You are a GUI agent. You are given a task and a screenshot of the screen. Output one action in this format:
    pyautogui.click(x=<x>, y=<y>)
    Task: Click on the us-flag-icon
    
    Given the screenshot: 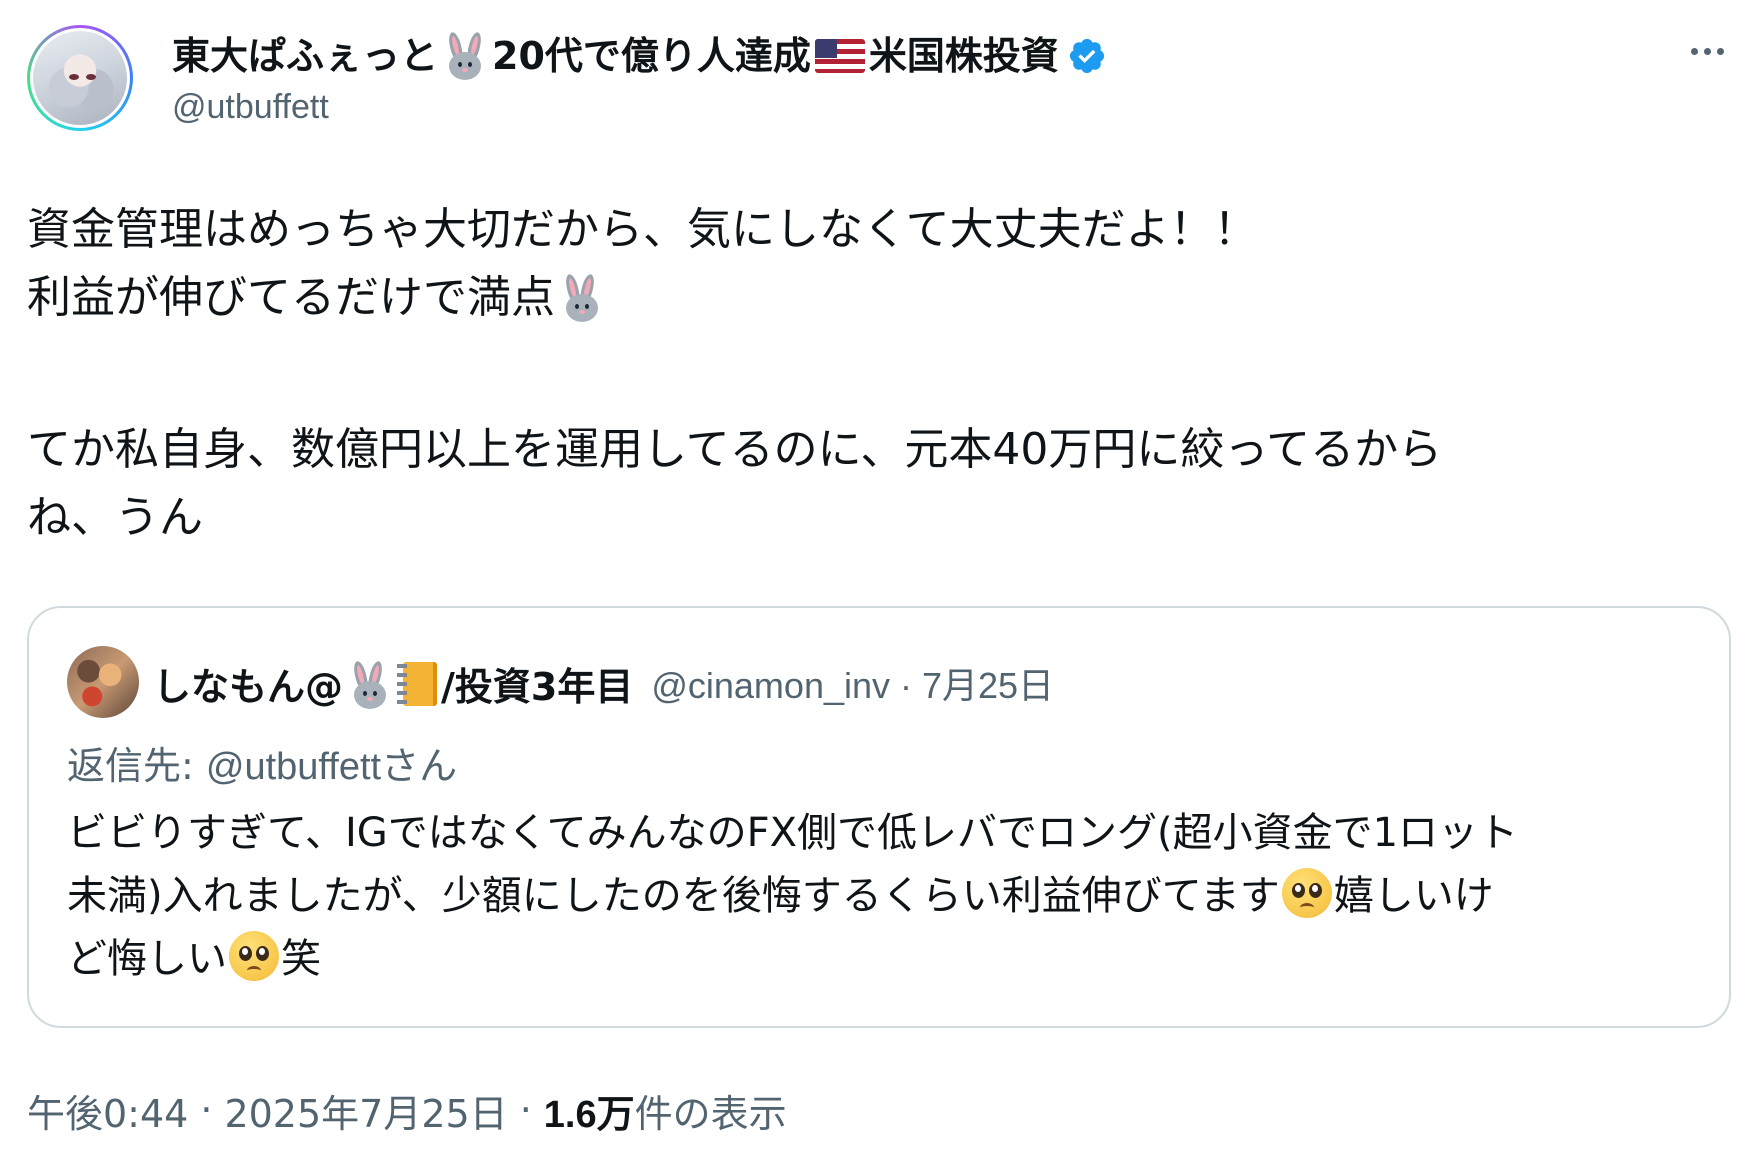 What is the action you would take?
    pyautogui.click(x=839, y=56)
    